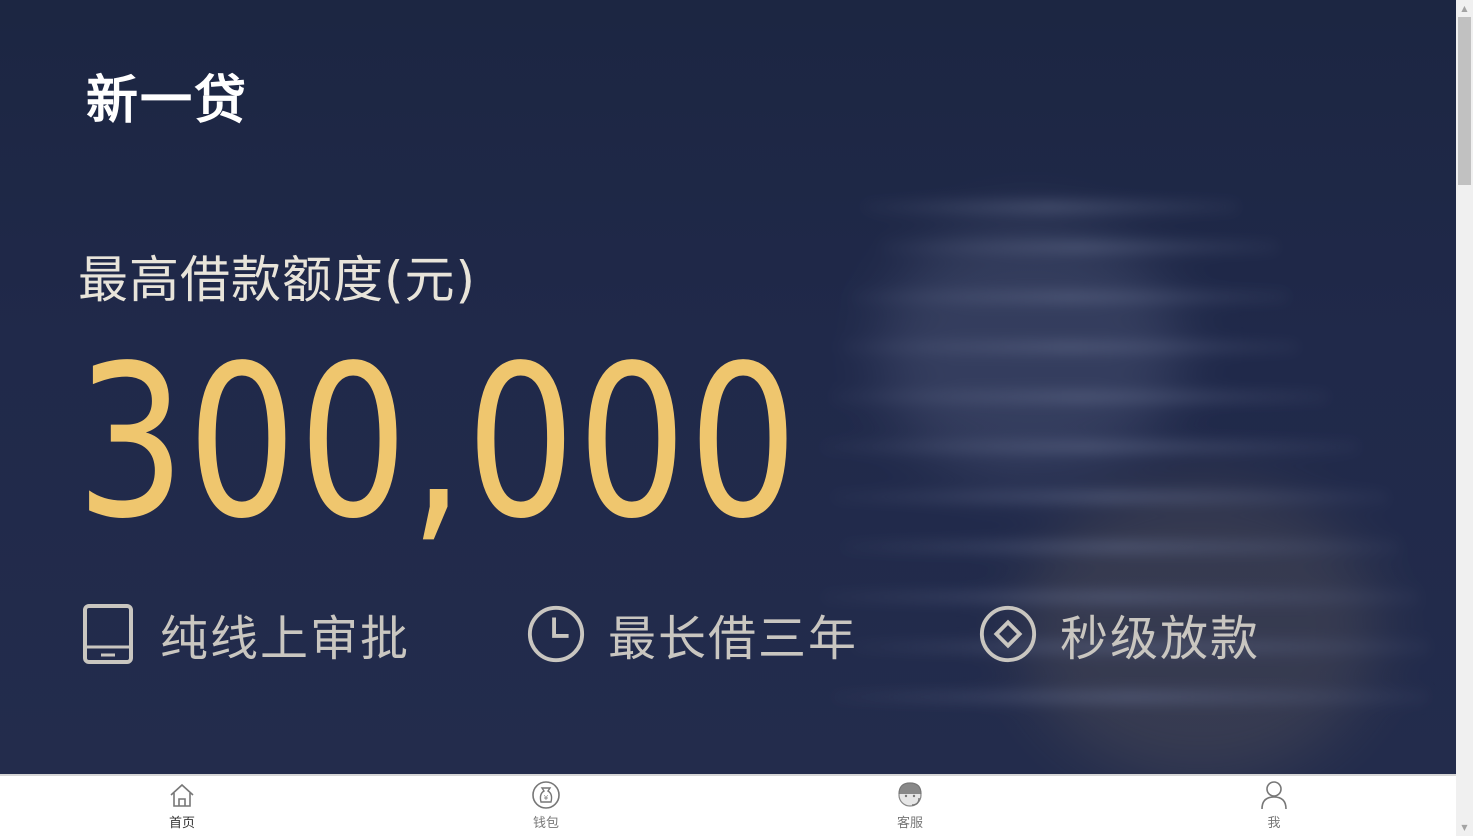  Describe the element at coordinates (1008, 634) in the screenshot. I see `diamond-icon` at that location.